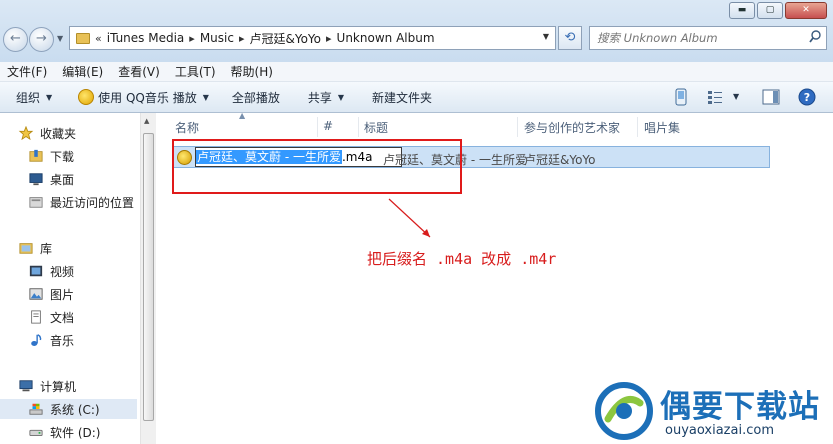 This screenshot has width=833, height=444. What do you see at coordinates (386, 38) in the screenshot?
I see `breadcrumb-album: Unknown Album` at bounding box center [386, 38].